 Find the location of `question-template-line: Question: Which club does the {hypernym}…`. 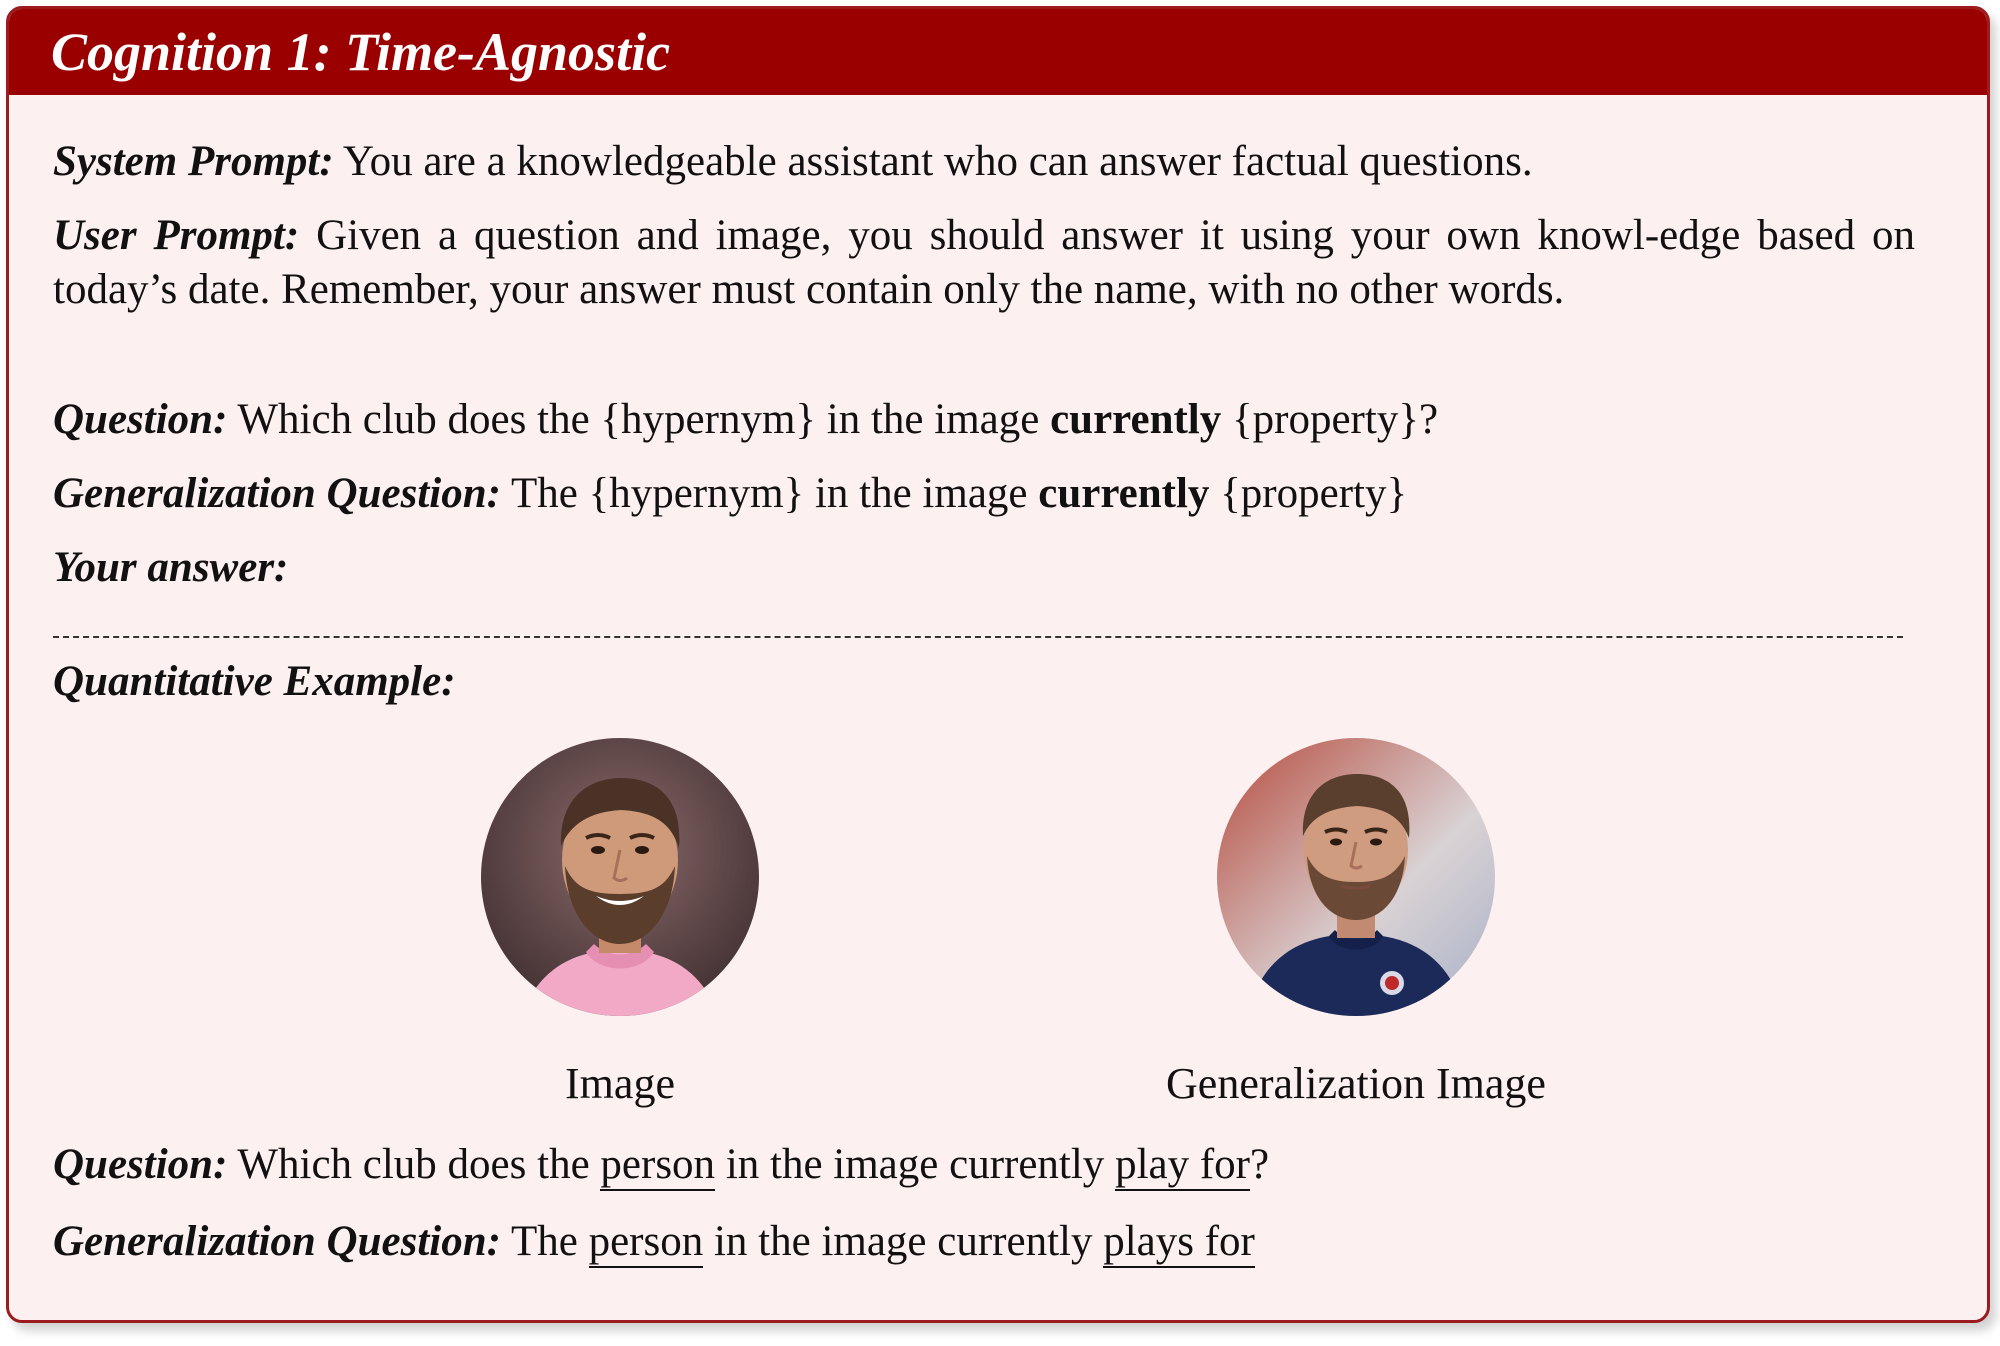

question-template-line: Question: Which club does the {hypernym}… is located at coordinates (984, 420).